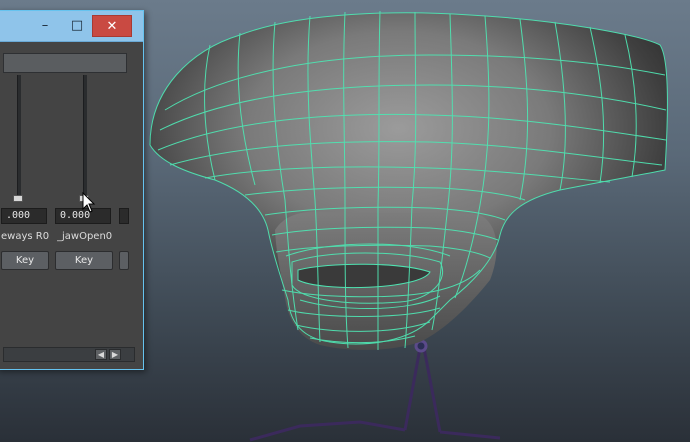  I want to click on blendshape-value-field-partial, so click(124, 216).